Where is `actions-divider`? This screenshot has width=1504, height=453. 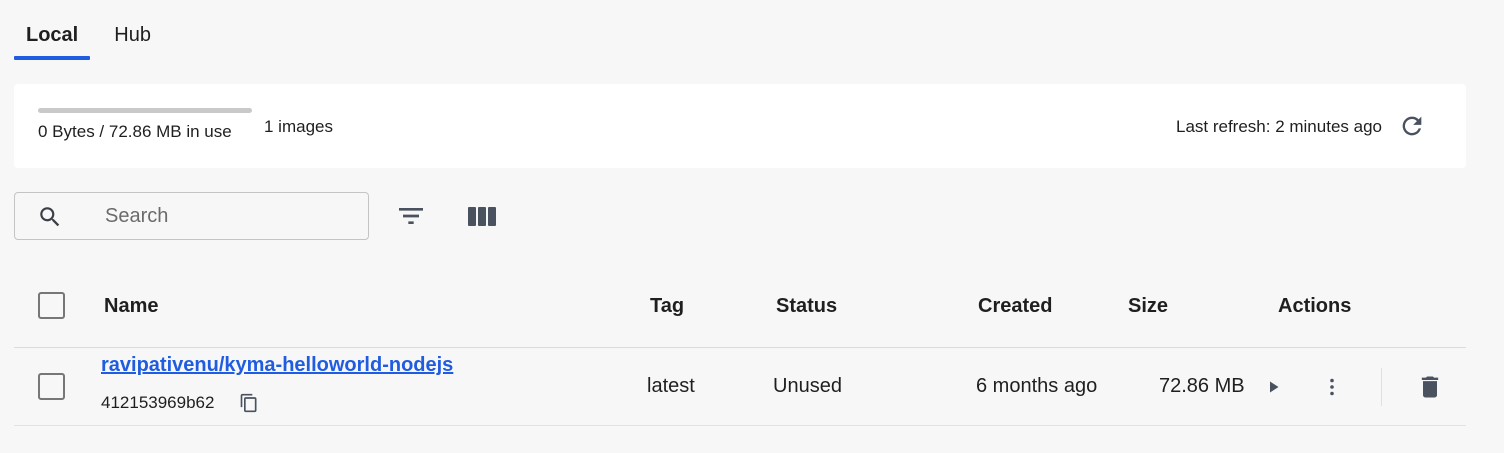 actions-divider is located at coordinates (1381, 387).